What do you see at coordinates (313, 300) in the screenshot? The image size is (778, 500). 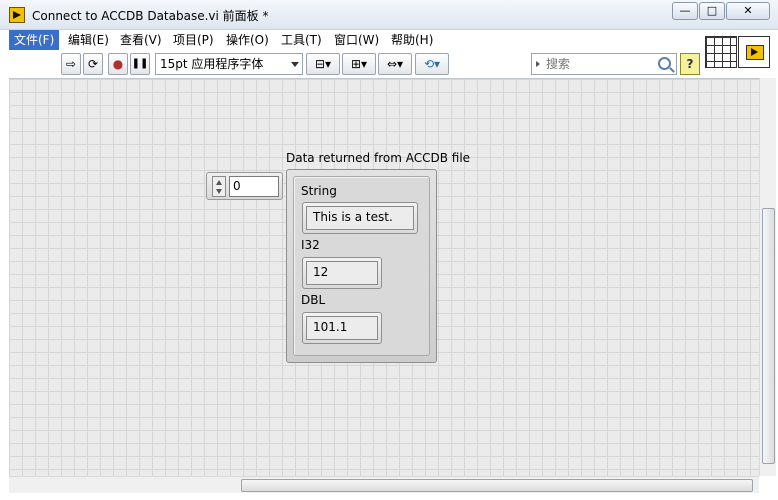 I see `dbl-label: DBL` at bounding box center [313, 300].